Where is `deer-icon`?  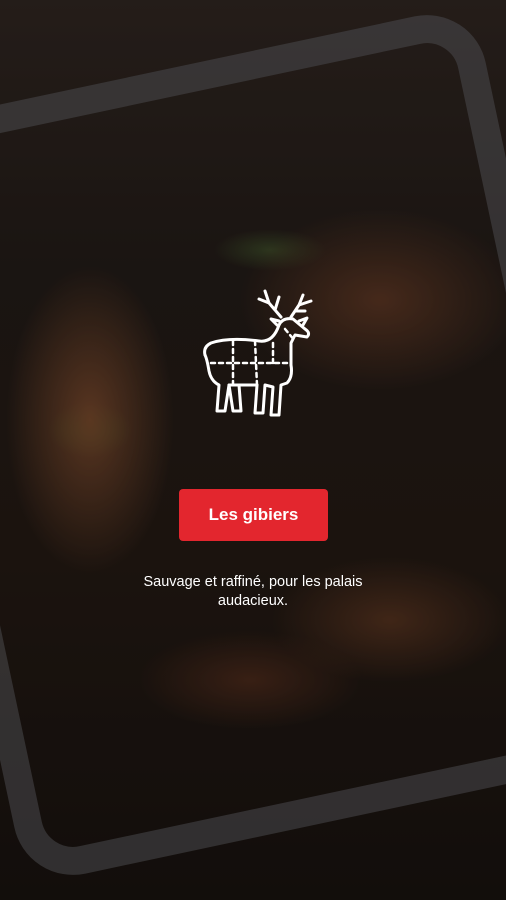
deer-icon is located at coordinates (258, 353).